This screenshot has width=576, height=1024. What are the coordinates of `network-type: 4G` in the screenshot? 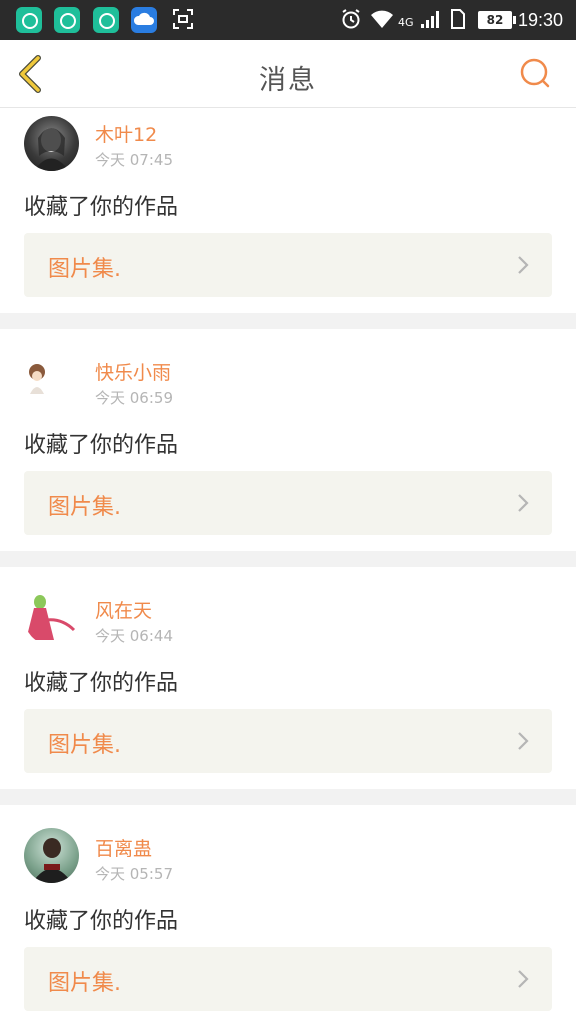 It's located at (406, 22).